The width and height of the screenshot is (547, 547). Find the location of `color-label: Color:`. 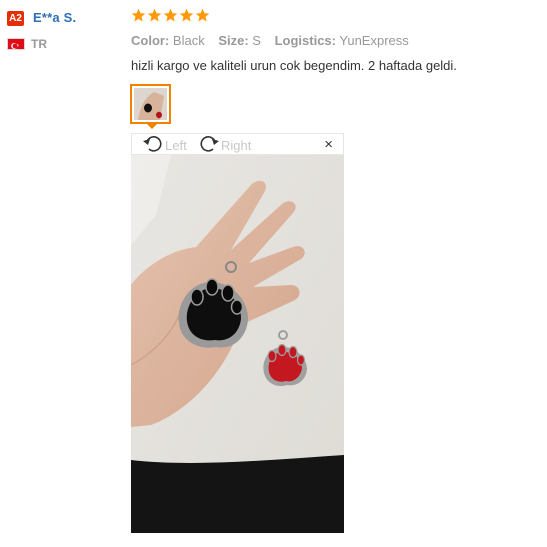

color-label: Color: is located at coordinates (150, 40).